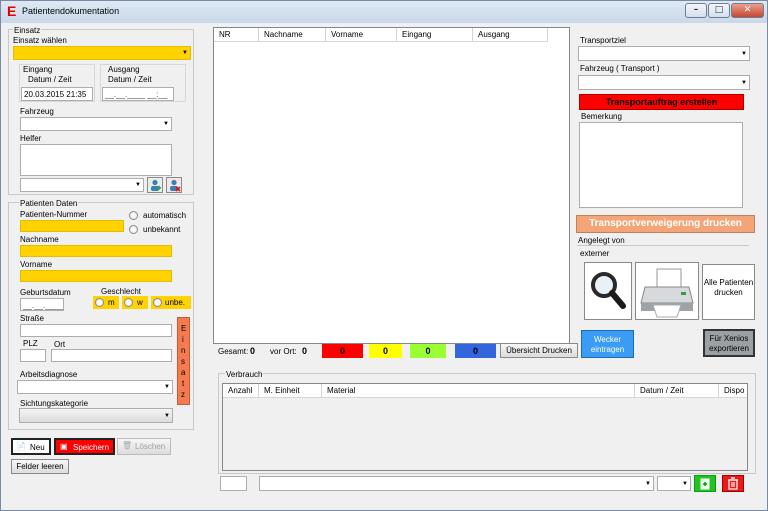 The image size is (768, 511). I want to click on einheit-select: ▼, so click(674, 483).